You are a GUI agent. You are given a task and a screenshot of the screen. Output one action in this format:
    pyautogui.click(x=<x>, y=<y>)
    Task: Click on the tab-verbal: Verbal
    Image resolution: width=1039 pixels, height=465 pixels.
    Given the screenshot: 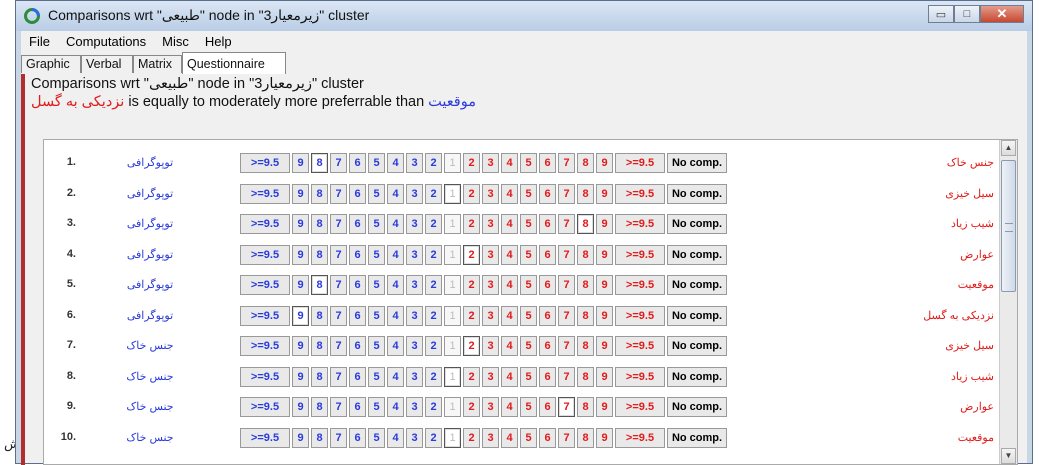 What is the action you would take?
    pyautogui.click(x=107, y=64)
    